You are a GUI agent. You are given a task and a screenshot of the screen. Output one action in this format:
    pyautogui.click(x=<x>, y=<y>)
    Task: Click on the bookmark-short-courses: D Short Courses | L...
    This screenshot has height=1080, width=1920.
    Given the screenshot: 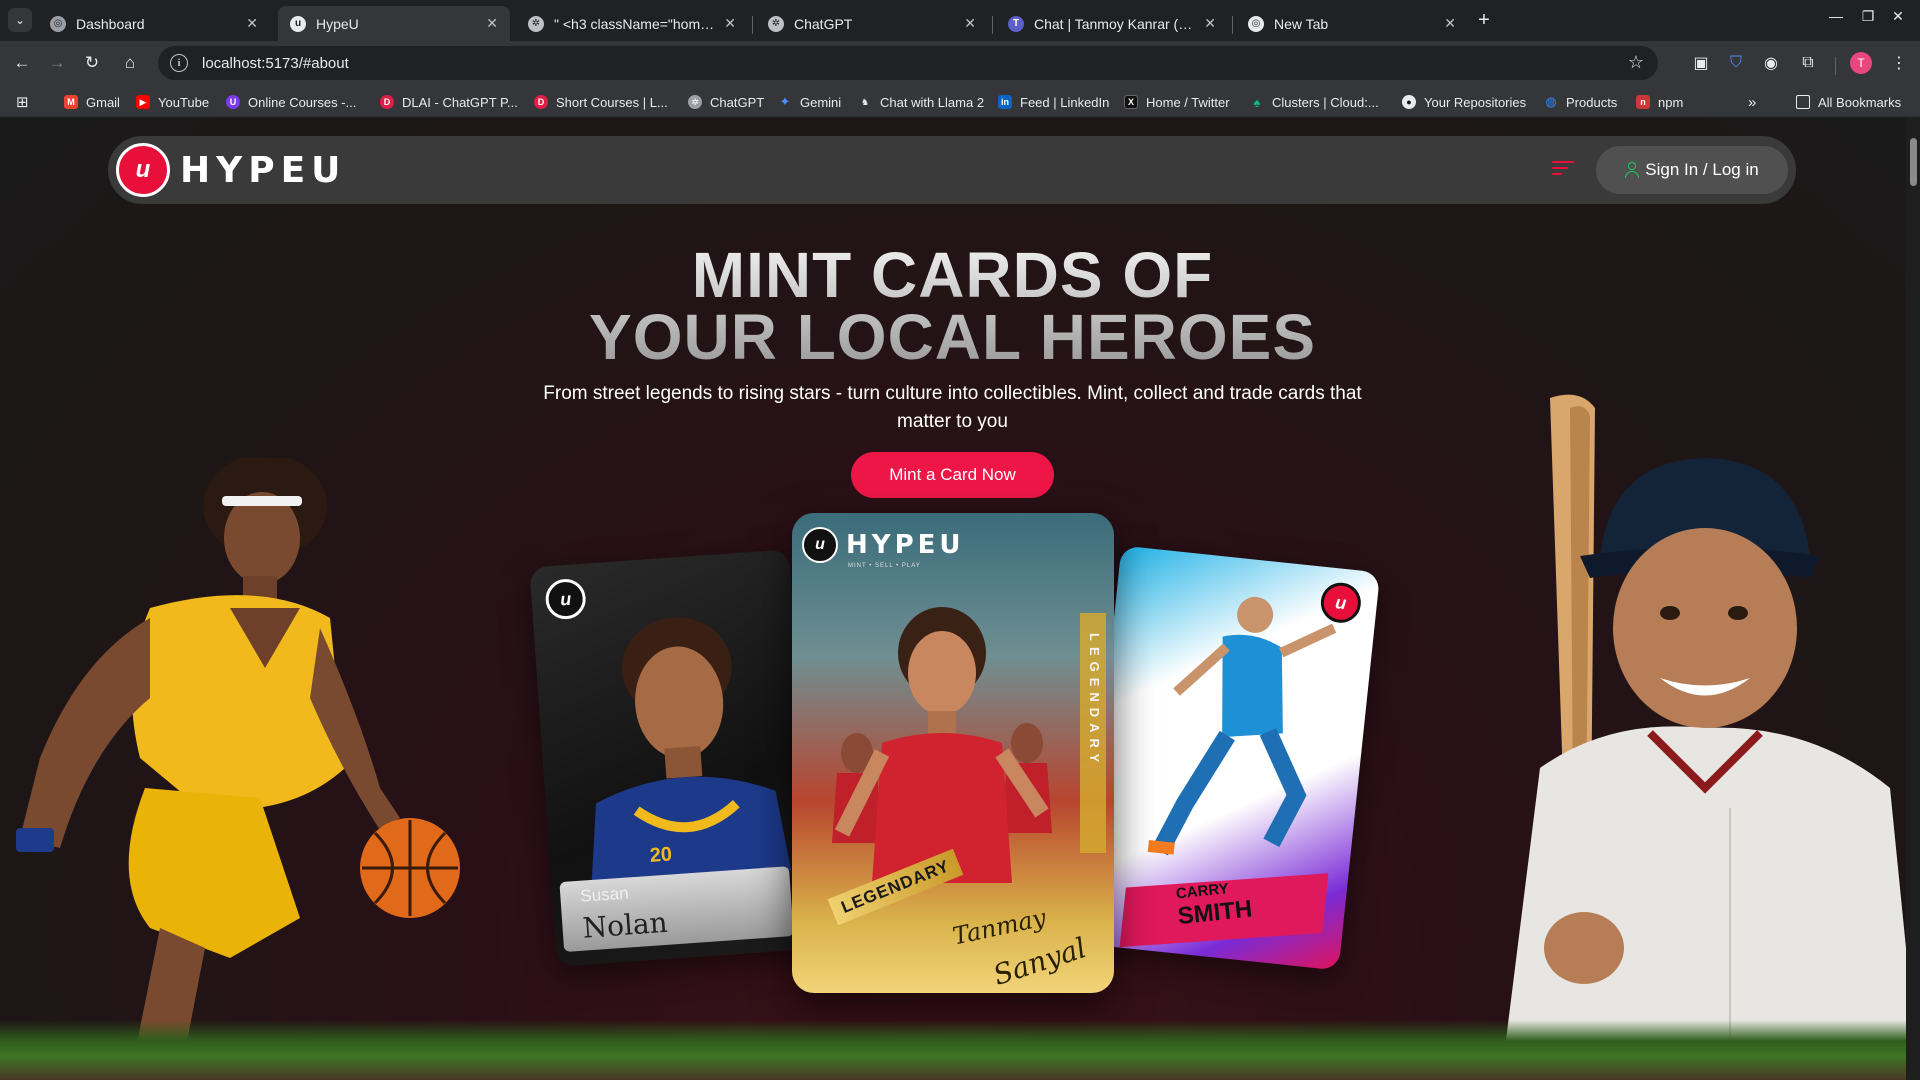 What is the action you would take?
    pyautogui.click(x=601, y=102)
    